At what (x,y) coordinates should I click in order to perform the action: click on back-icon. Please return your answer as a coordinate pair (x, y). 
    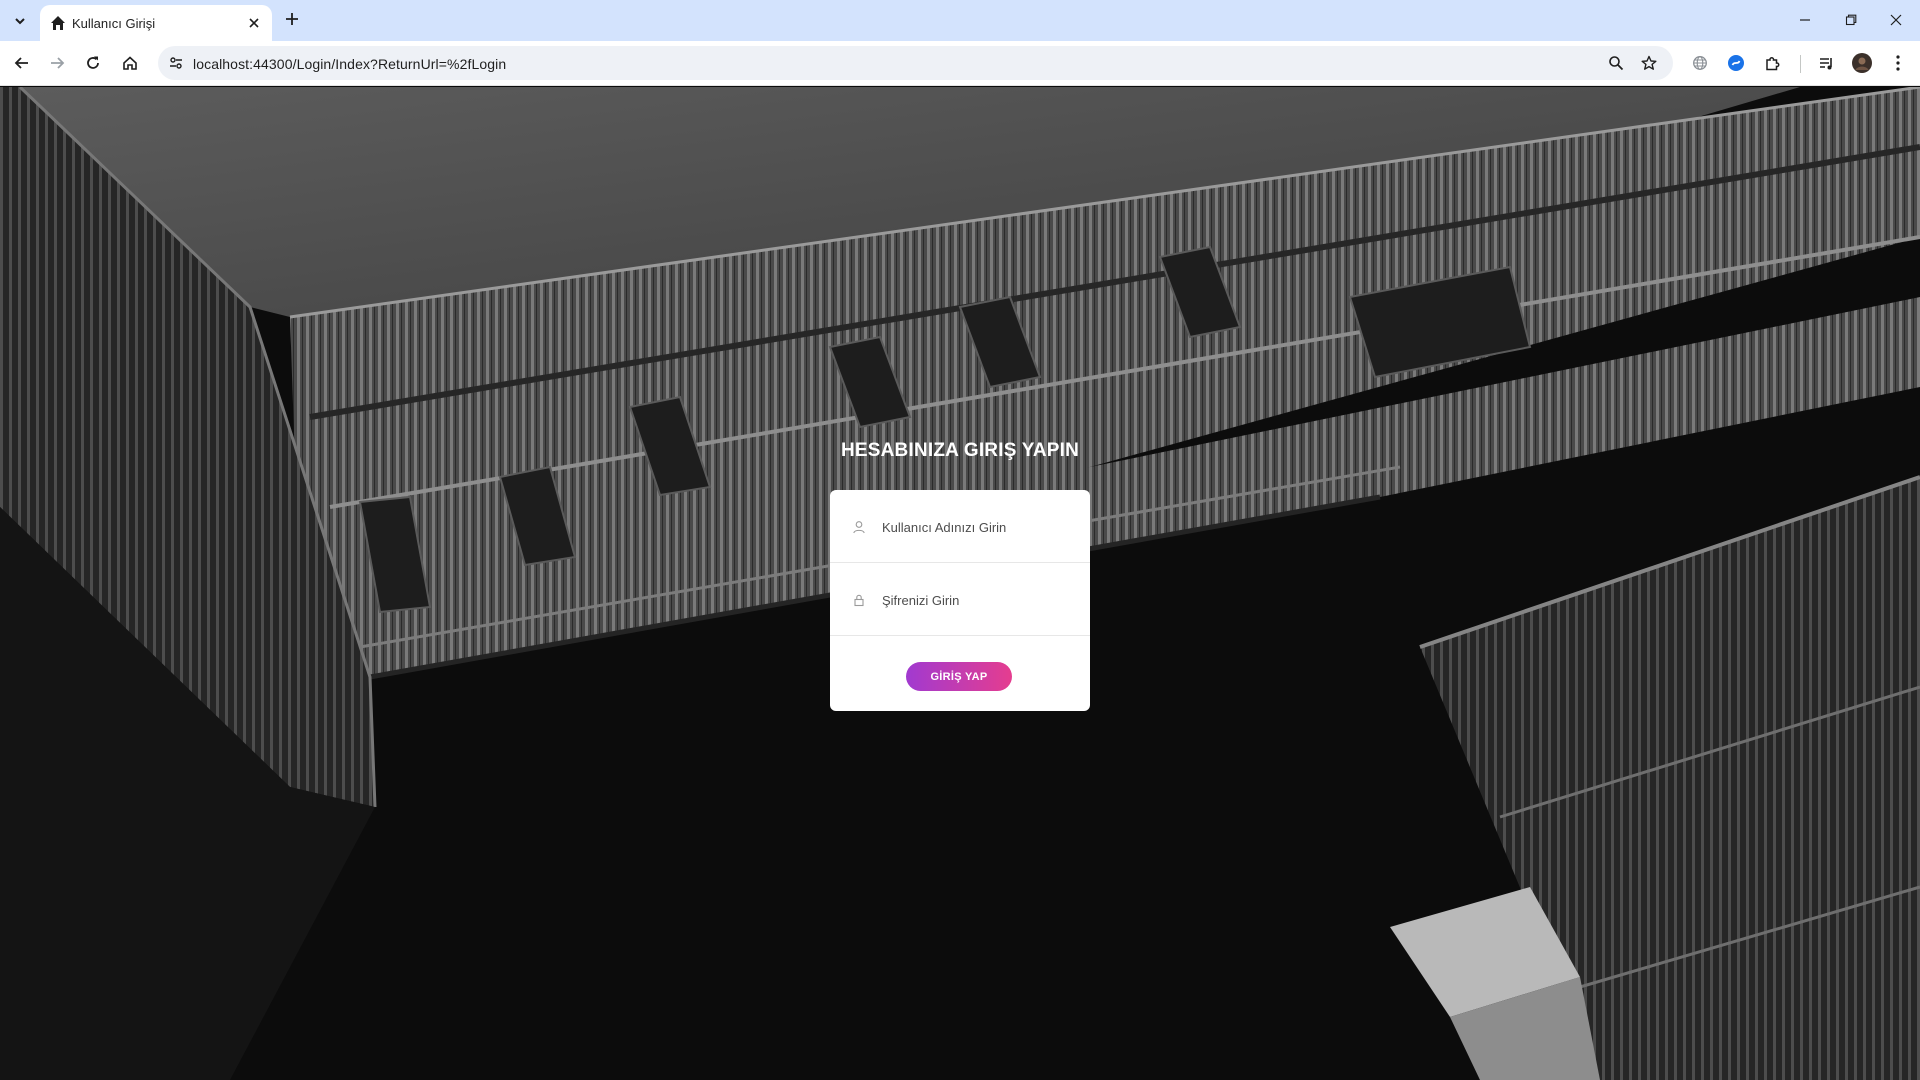
    Looking at the image, I should click on (21, 63).